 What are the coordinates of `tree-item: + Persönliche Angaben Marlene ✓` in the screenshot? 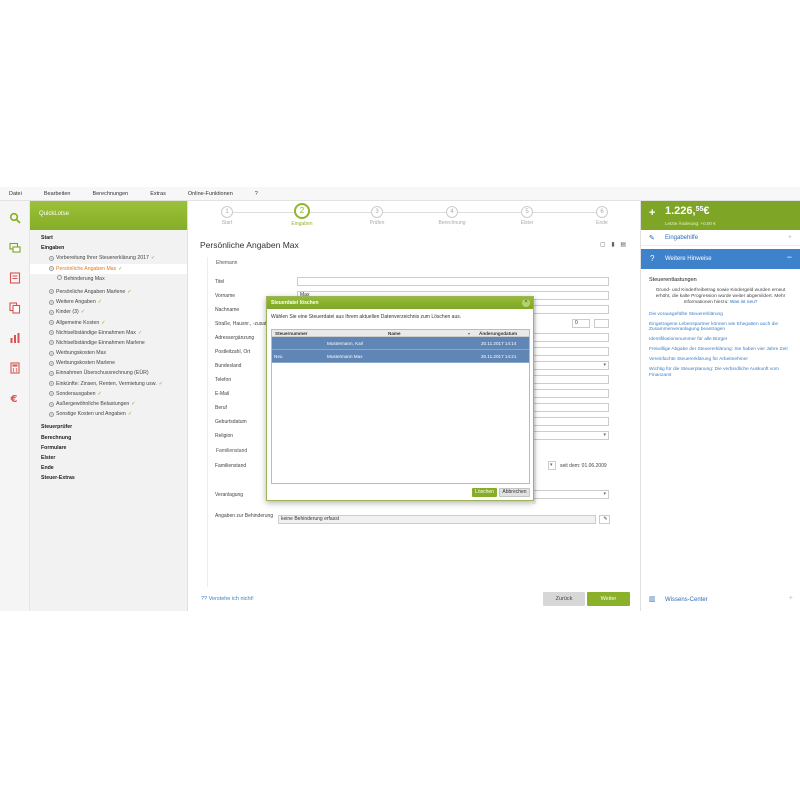 It's located at (108, 292).